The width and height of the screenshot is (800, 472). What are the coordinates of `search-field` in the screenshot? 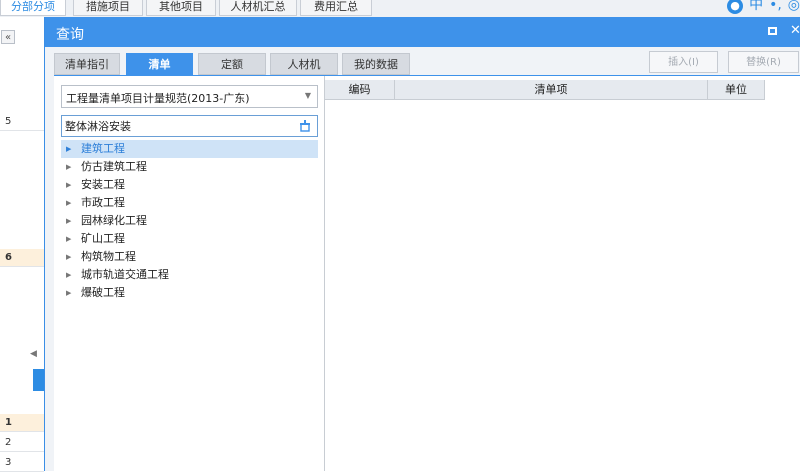 It's located at (189, 126).